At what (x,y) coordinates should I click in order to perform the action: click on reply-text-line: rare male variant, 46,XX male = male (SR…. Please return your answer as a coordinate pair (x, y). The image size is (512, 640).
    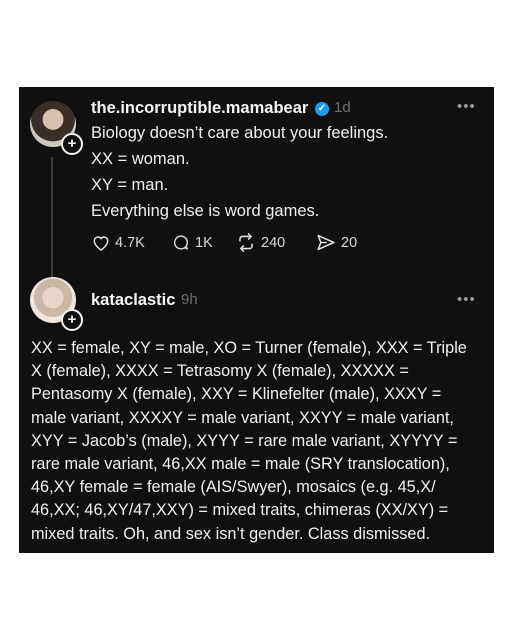
    Looking at the image, I should click on (240, 464).